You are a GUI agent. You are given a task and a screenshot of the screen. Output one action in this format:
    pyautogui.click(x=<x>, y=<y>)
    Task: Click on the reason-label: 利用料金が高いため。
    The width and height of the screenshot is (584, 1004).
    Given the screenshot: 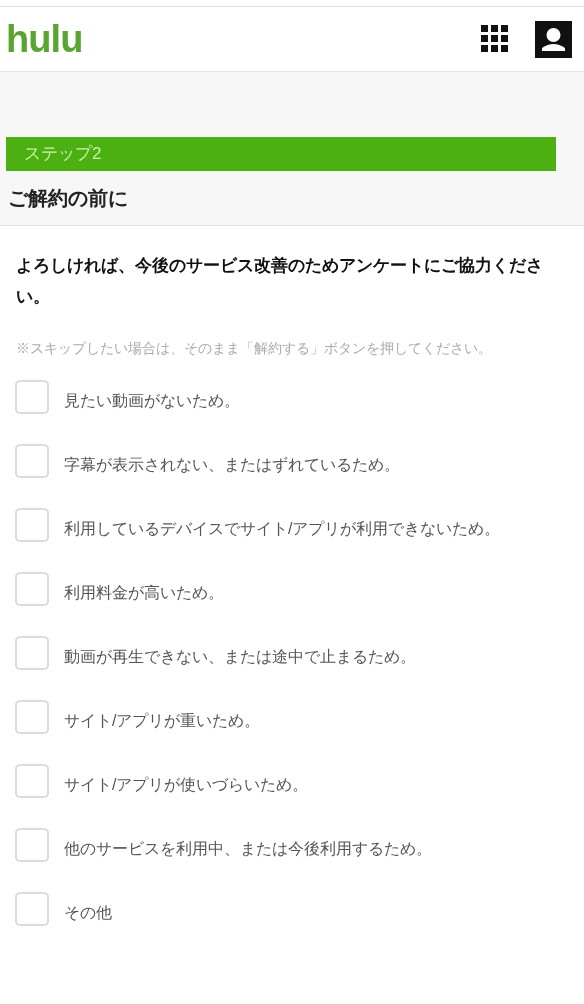 What is the action you would take?
    pyautogui.click(x=144, y=593)
    